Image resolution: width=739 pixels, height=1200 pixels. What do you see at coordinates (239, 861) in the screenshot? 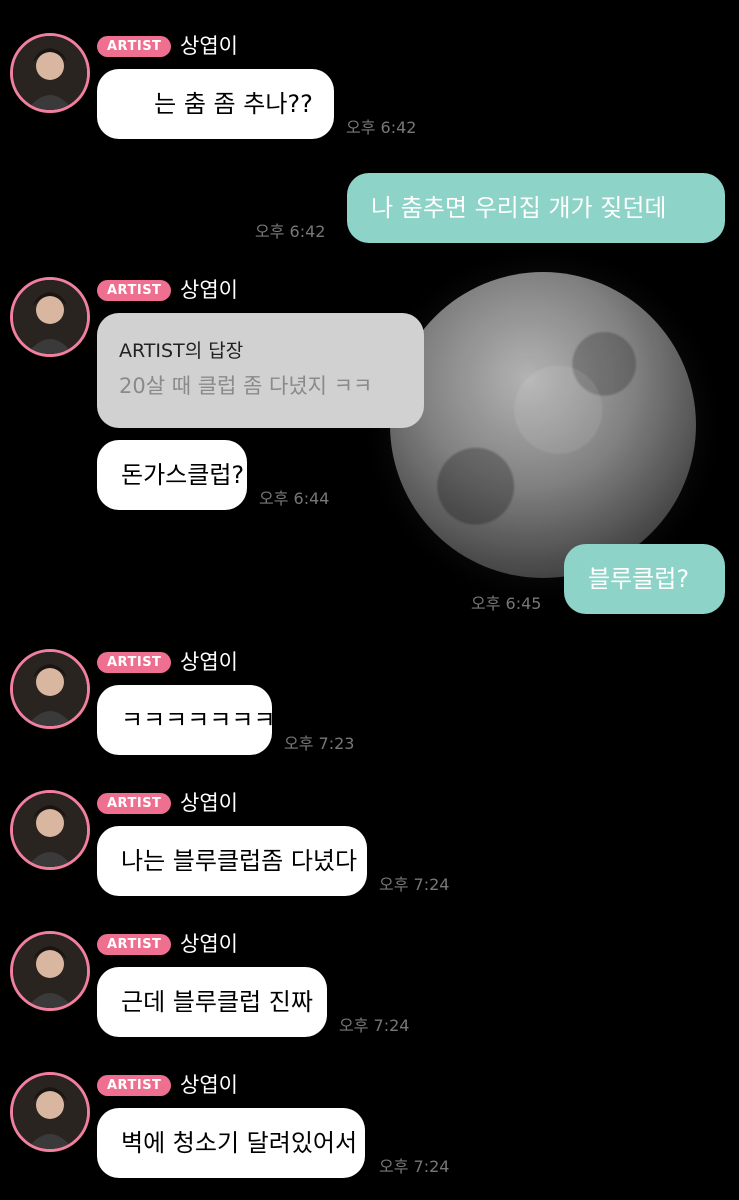
I see `message-text: 나는 블루클럽좀 다녔다` at bounding box center [239, 861].